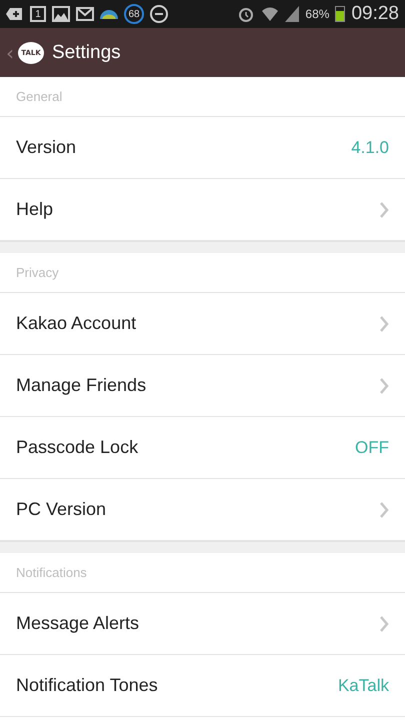 This screenshot has width=405, height=720. I want to click on counter-badge: 68, so click(134, 14).